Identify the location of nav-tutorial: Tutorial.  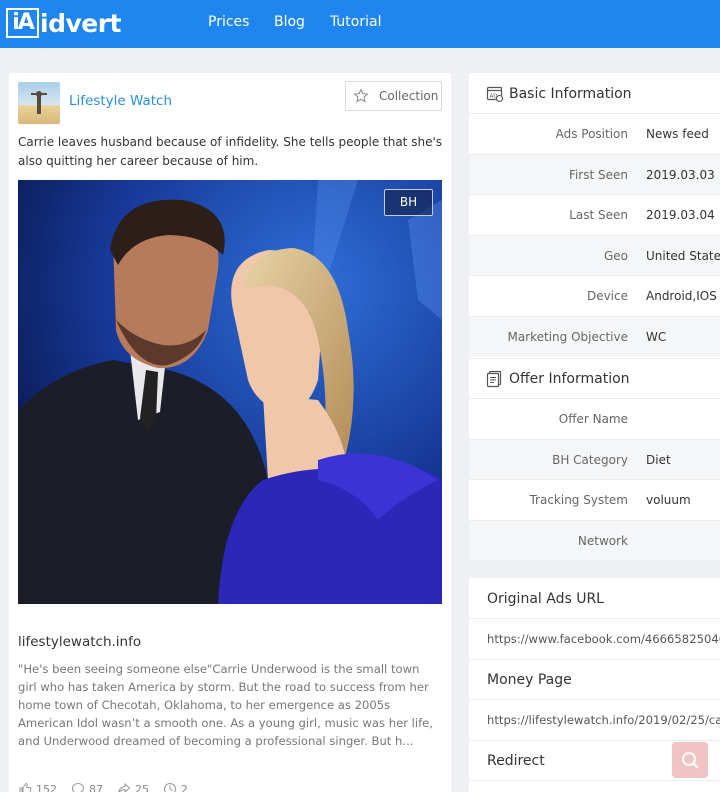
(355, 22).